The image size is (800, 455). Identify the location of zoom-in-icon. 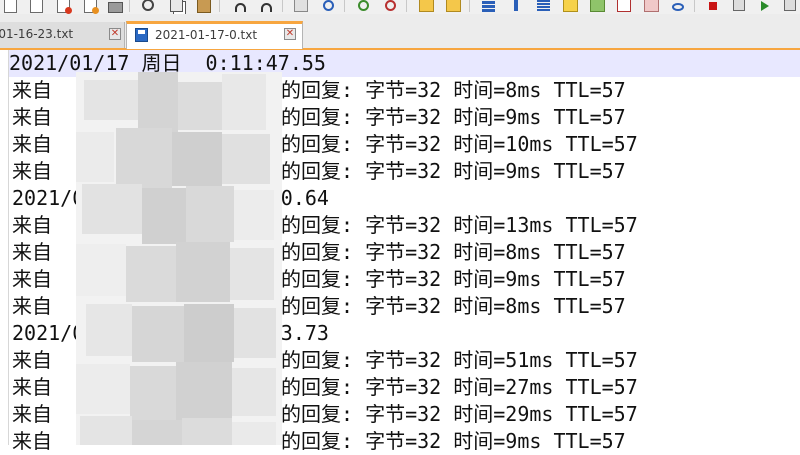
(363, 6).